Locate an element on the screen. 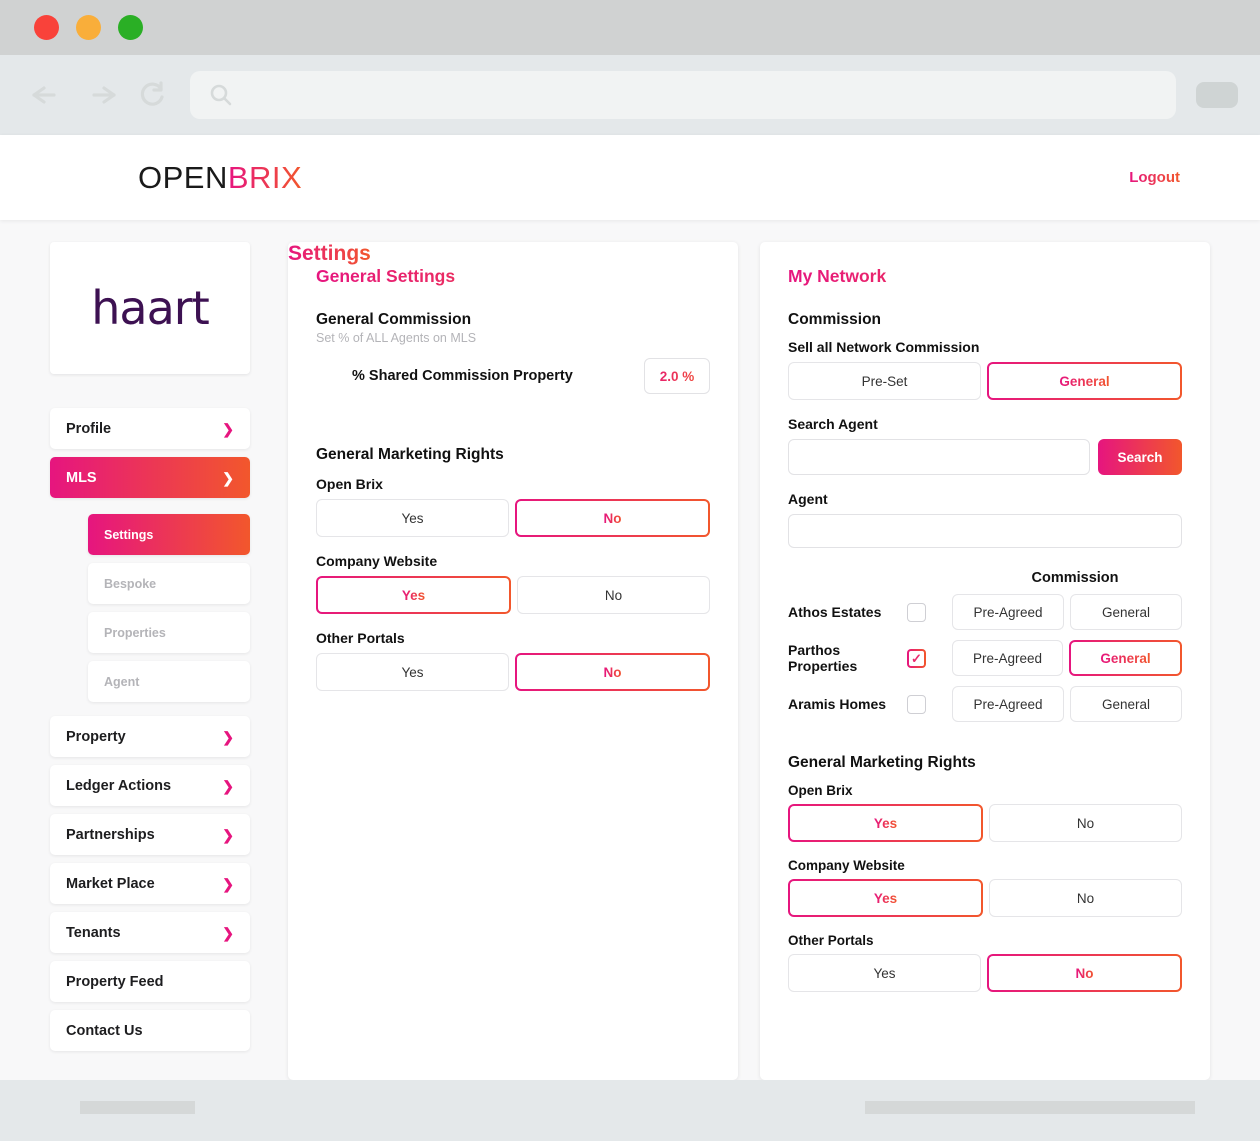  sidebar-item-properties: Properties is located at coordinates (169, 632).